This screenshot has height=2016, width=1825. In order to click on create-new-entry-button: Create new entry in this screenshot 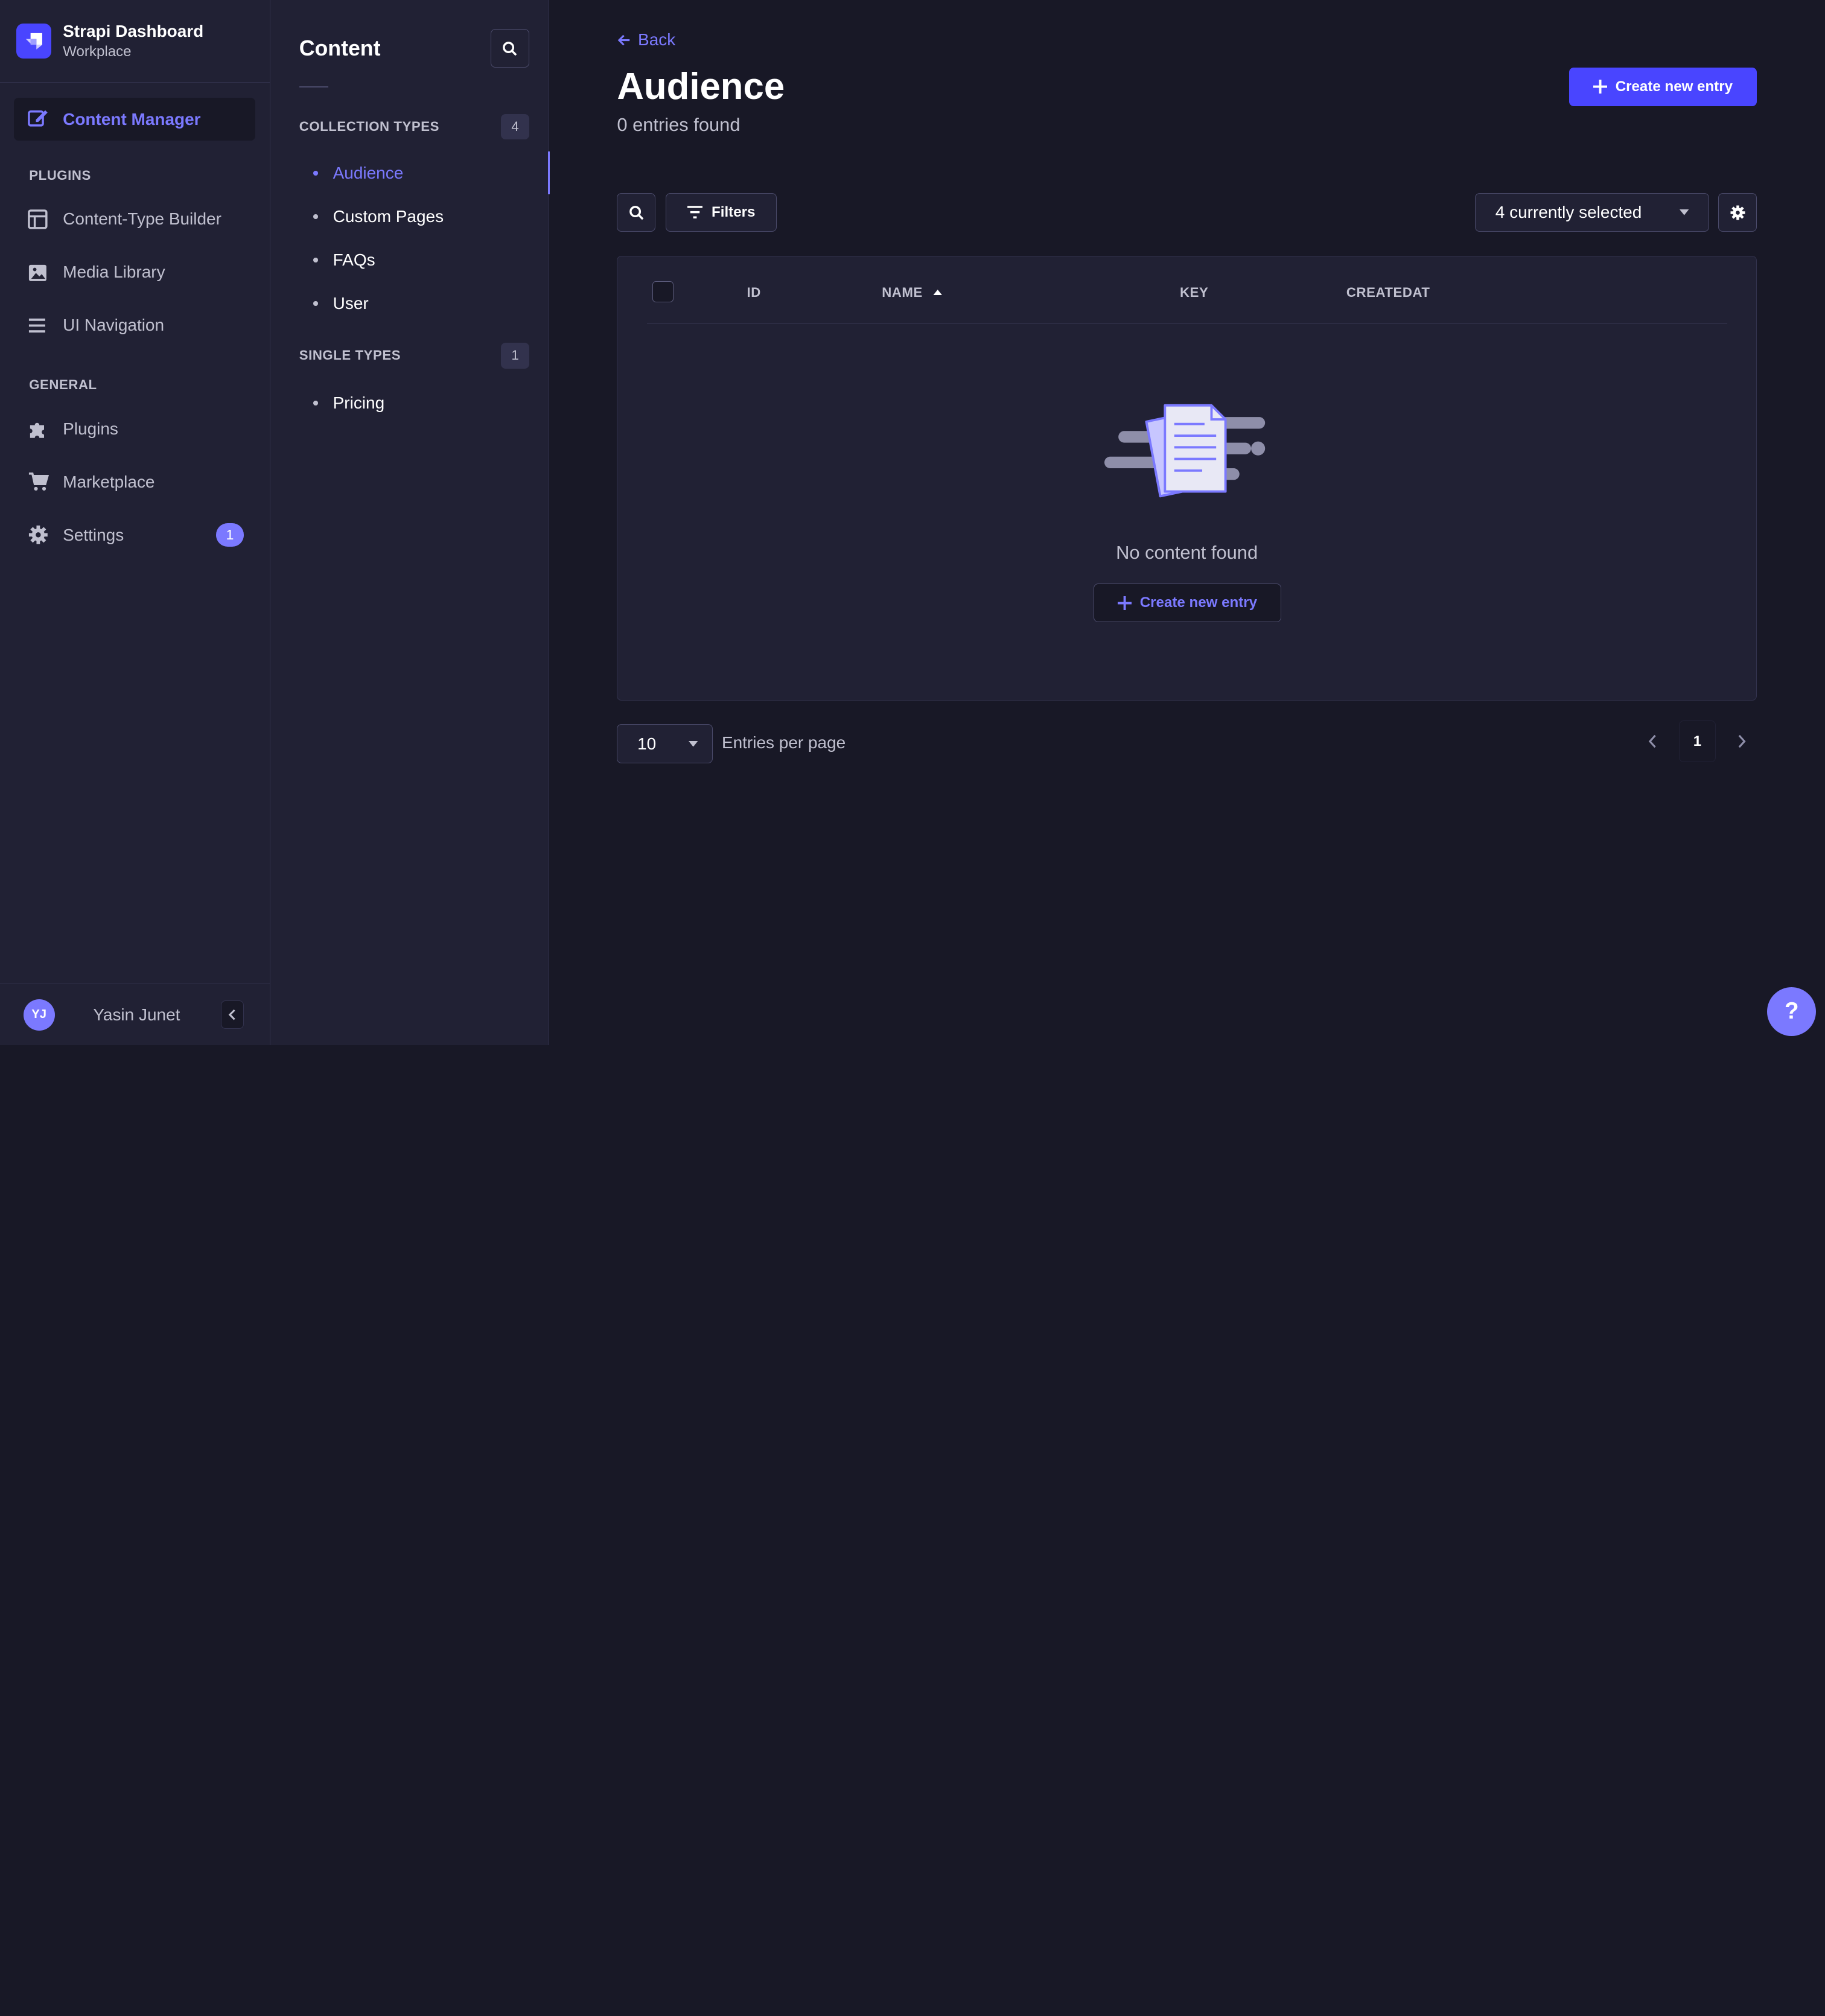, I will do `click(1663, 86)`.